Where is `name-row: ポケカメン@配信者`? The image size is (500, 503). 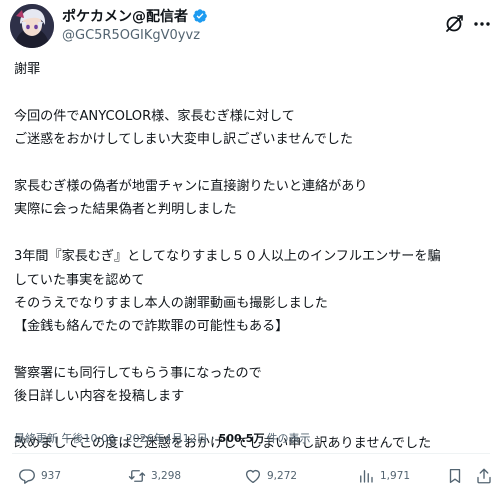 name-row: ポケカメン@配信者 is located at coordinates (135, 16).